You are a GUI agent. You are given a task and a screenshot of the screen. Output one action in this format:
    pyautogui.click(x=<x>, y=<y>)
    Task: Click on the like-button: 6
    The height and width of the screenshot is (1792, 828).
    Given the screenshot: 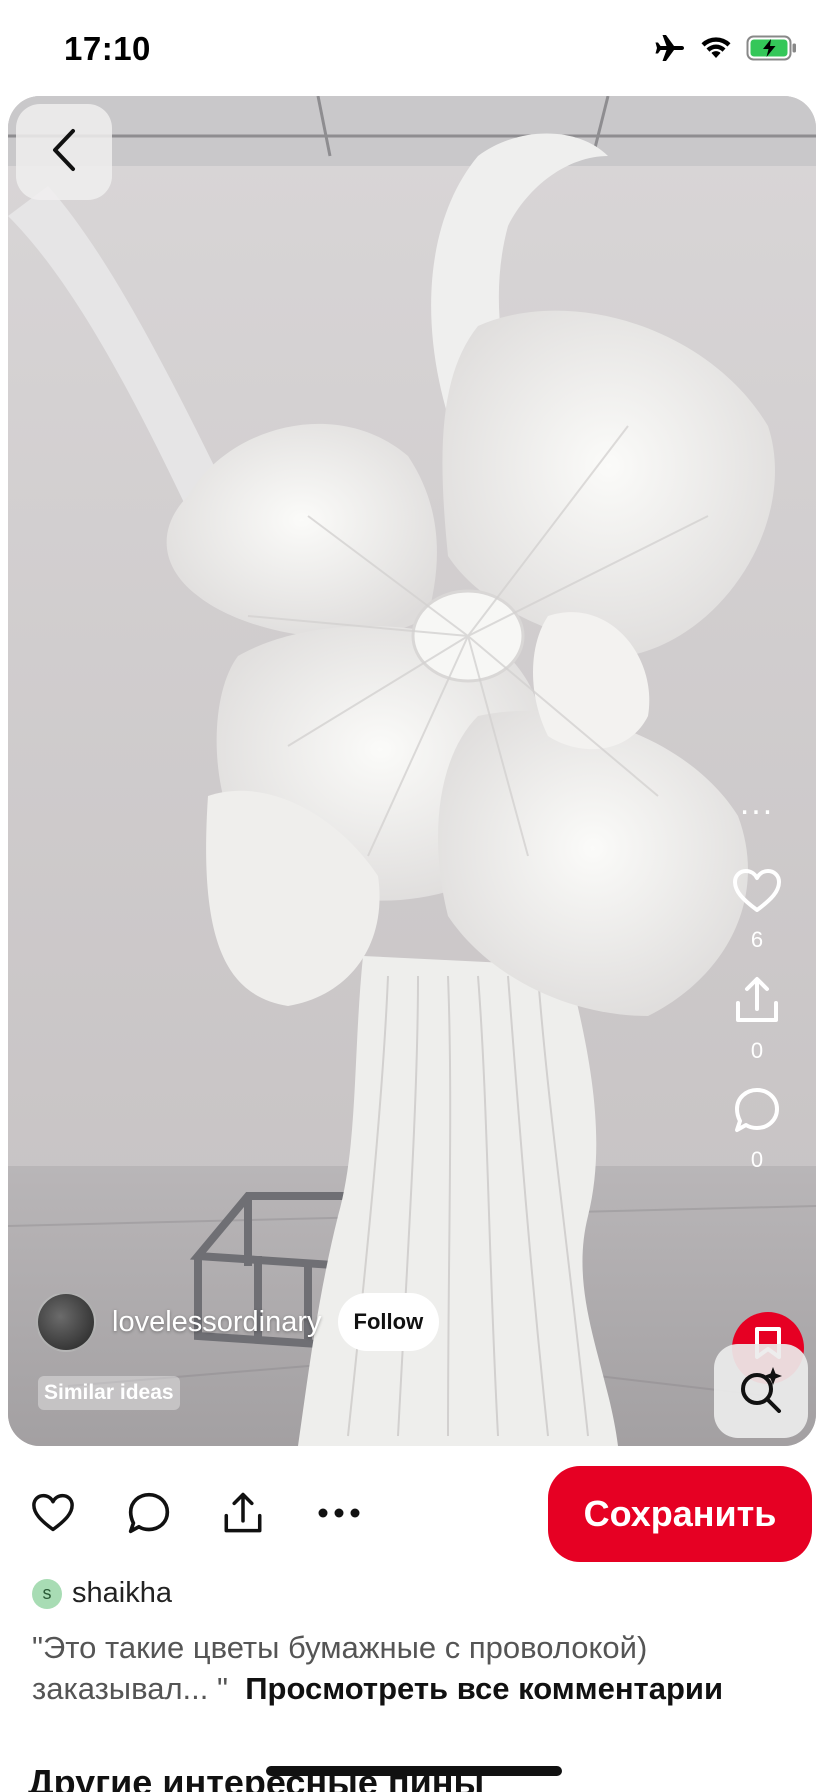 What is the action you would take?
    pyautogui.click(x=757, y=910)
    